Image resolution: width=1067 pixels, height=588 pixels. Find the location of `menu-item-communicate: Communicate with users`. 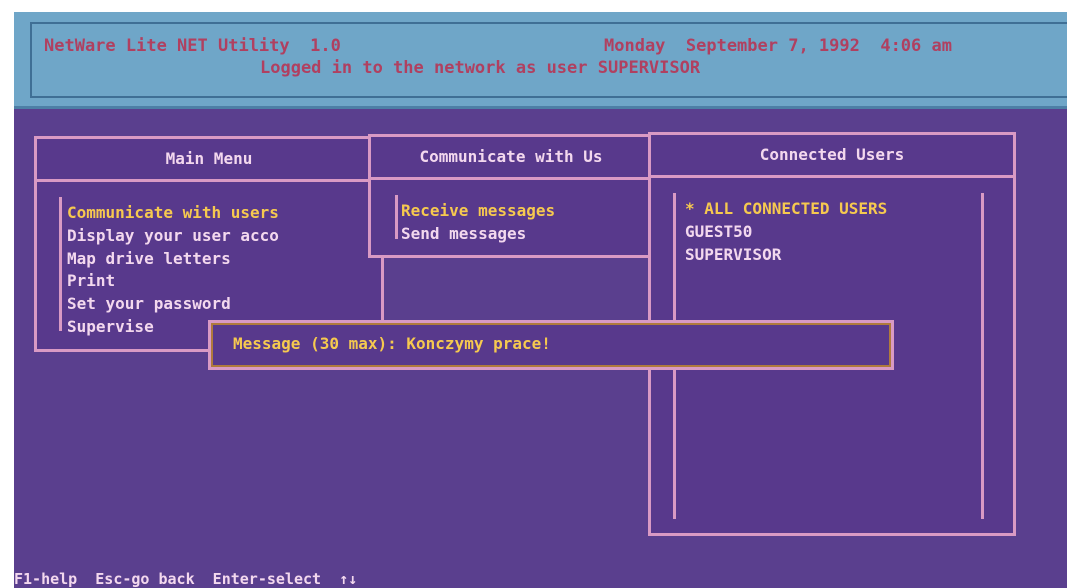

menu-item-communicate: Communicate with users is located at coordinates (173, 212).